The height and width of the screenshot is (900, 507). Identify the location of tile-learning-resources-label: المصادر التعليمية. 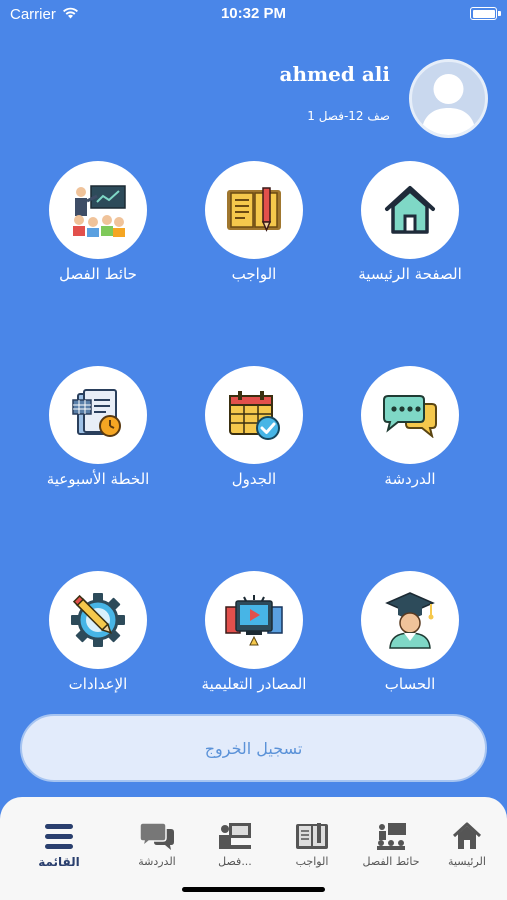
(254, 684).